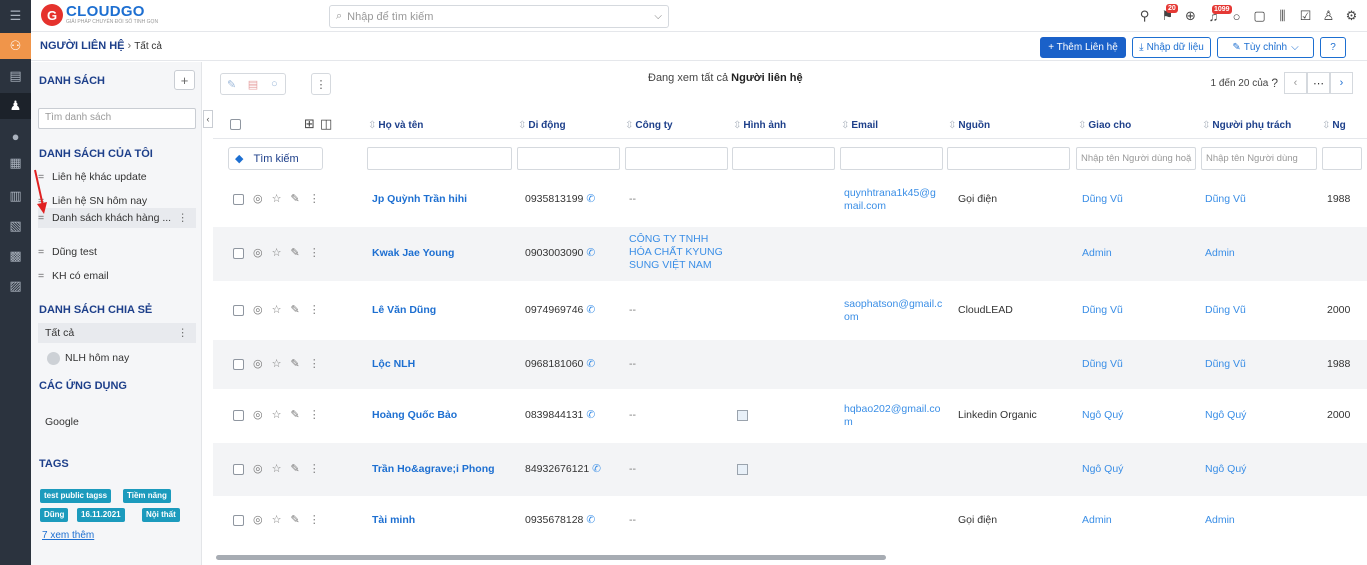 This screenshot has height=565, width=1367. Describe the element at coordinates (568, 158) in the screenshot. I see `filter-mobile-input` at that location.